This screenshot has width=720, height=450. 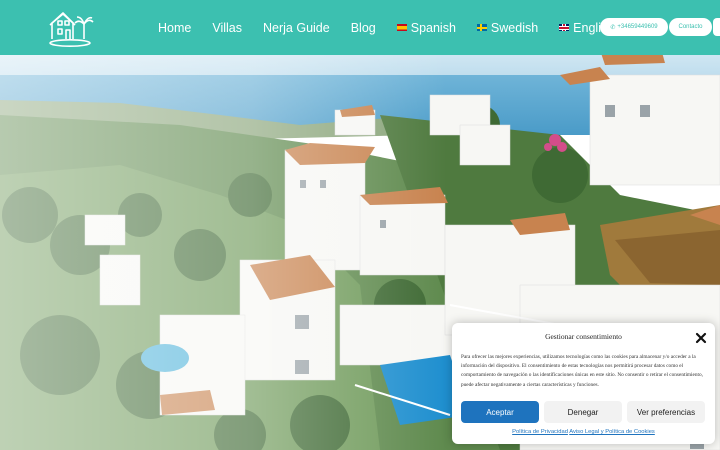 What do you see at coordinates (583, 336) in the screenshot?
I see `consent-title: Gestionar consentimiento` at bounding box center [583, 336].